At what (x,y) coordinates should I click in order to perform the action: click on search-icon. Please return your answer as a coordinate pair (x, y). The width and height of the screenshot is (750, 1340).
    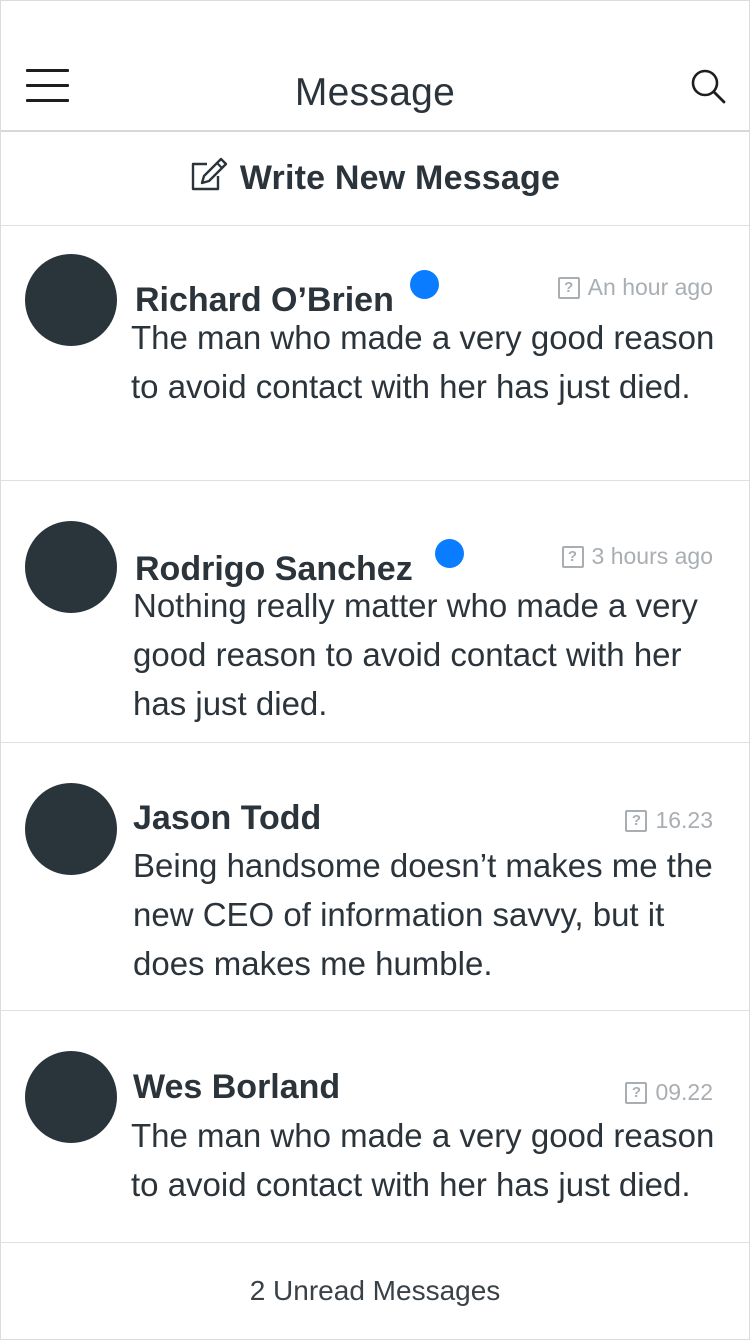
    Looking at the image, I should click on (708, 86).